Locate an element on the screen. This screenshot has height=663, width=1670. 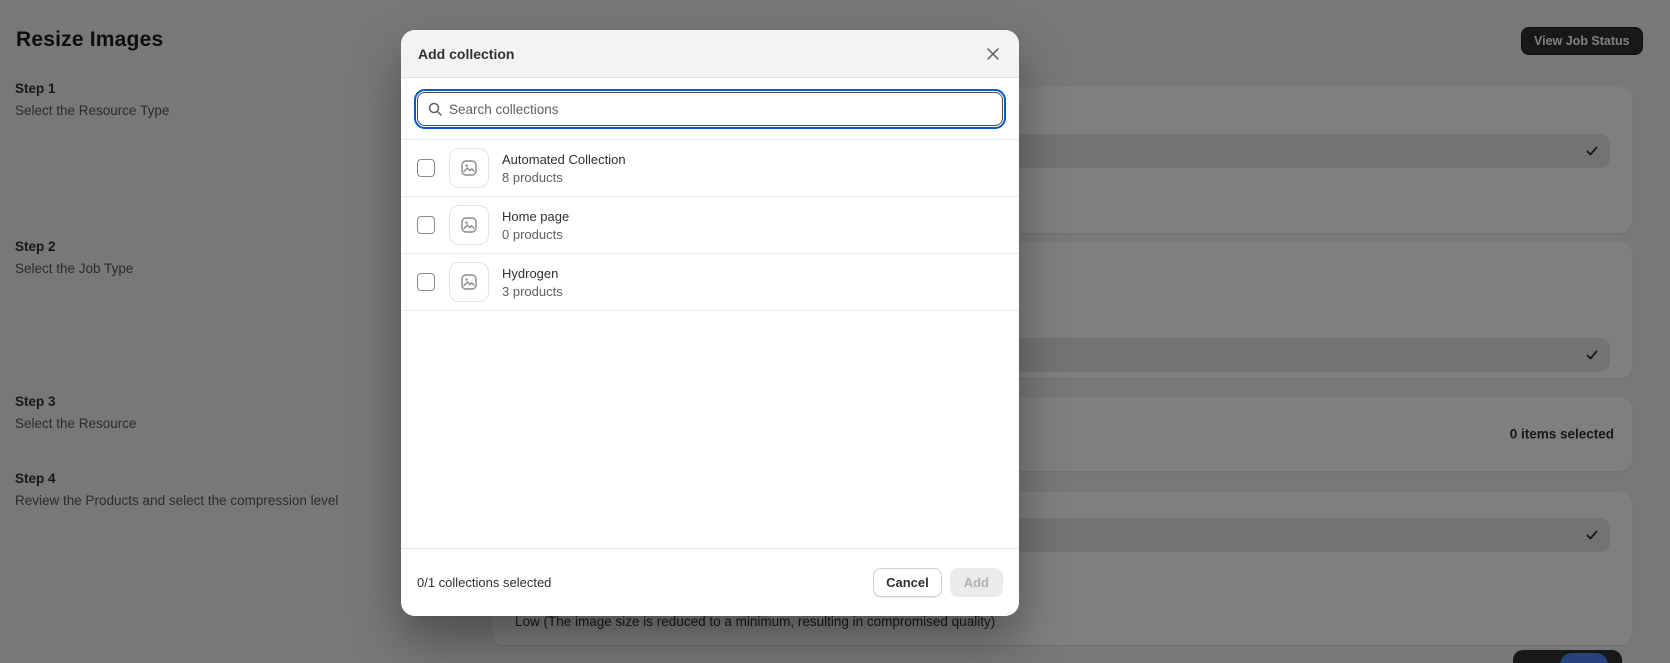
modal-title: Add collection is located at coordinates (466, 53).